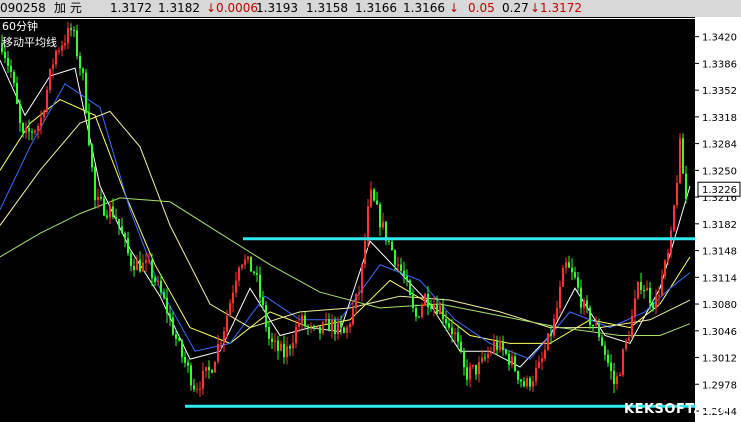 This screenshot has width=741, height=422. I want to click on quote-arrow-icon: ↓, so click(454, 8).